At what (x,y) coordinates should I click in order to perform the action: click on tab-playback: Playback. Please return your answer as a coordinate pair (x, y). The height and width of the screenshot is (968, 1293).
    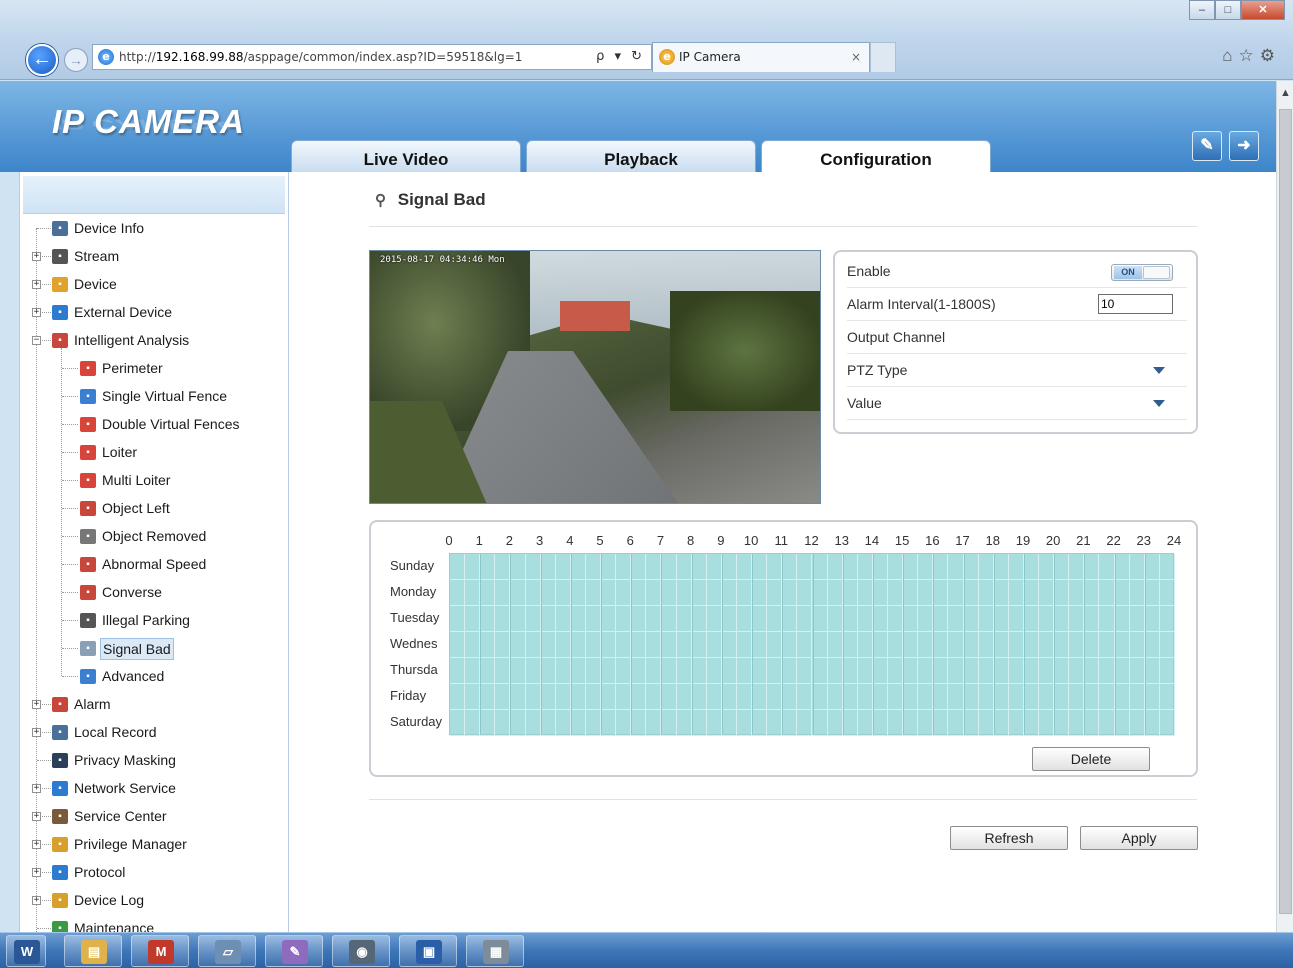
    Looking at the image, I should click on (641, 156).